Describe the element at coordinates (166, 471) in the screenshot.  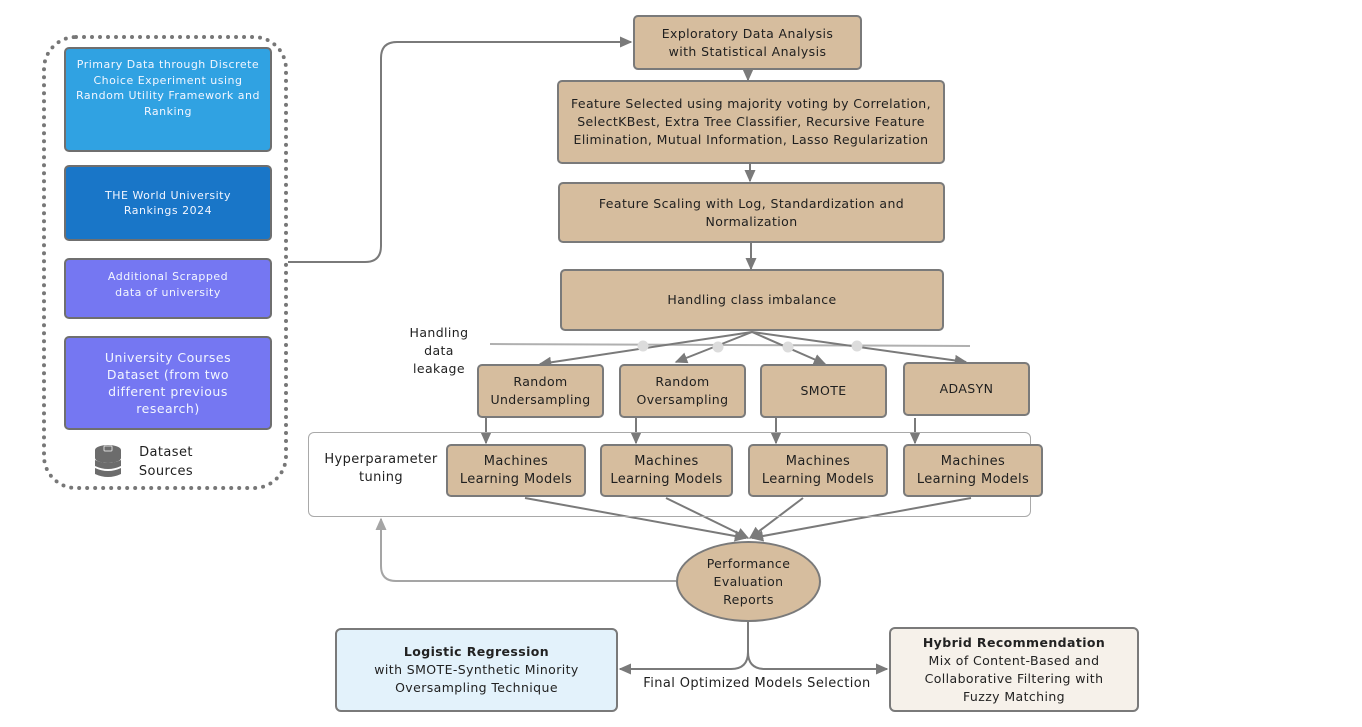
I see `dataset-sources-caption-line2: Sources` at that location.